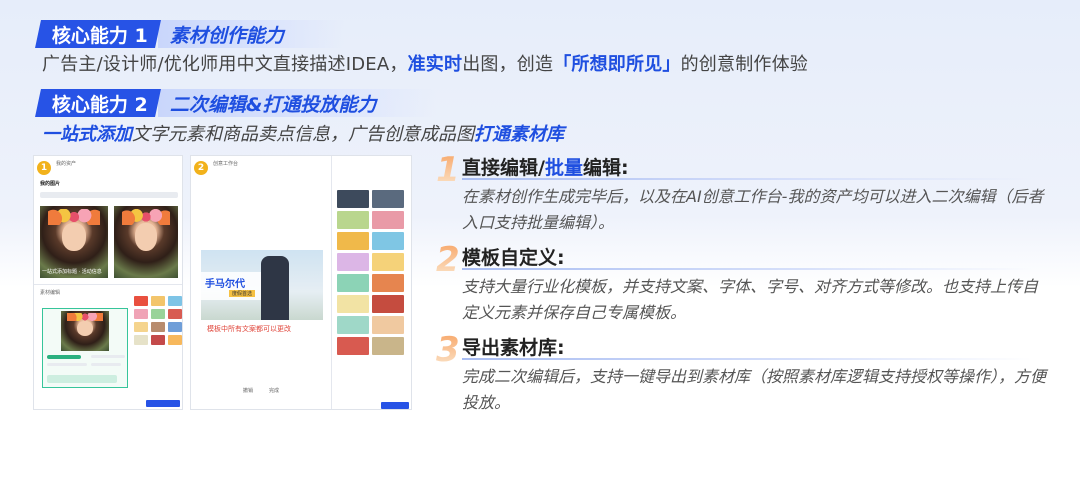 The height and width of the screenshot is (479, 1080). Describe the element at coordinates (297, 103) in the screenshot. I see `capability-2-title: 二次编辑&打通投放能力` at that location.